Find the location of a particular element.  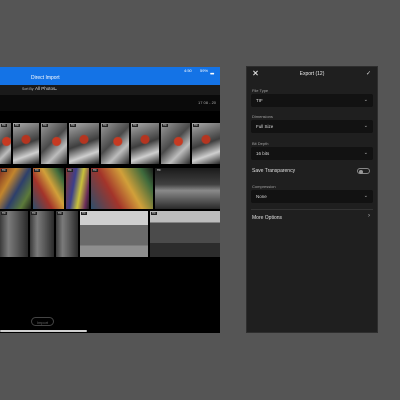

more-horizontal-icon: ••• is located at coordinates (212, 75).